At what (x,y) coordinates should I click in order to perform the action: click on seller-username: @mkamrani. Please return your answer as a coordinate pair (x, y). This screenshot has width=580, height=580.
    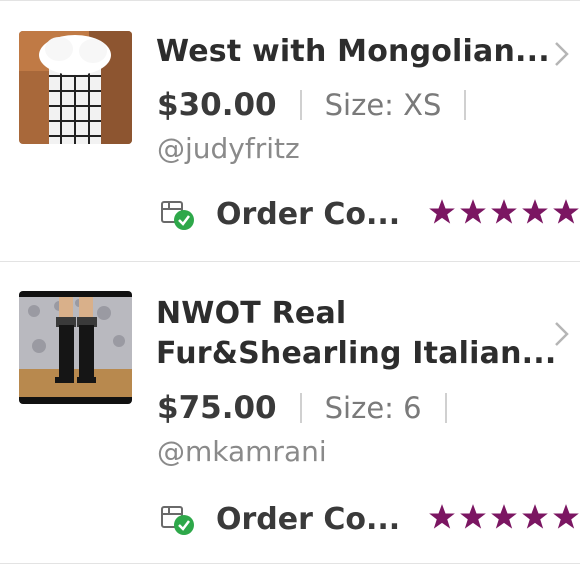
    Looking at the image, I should click on (242, 451).